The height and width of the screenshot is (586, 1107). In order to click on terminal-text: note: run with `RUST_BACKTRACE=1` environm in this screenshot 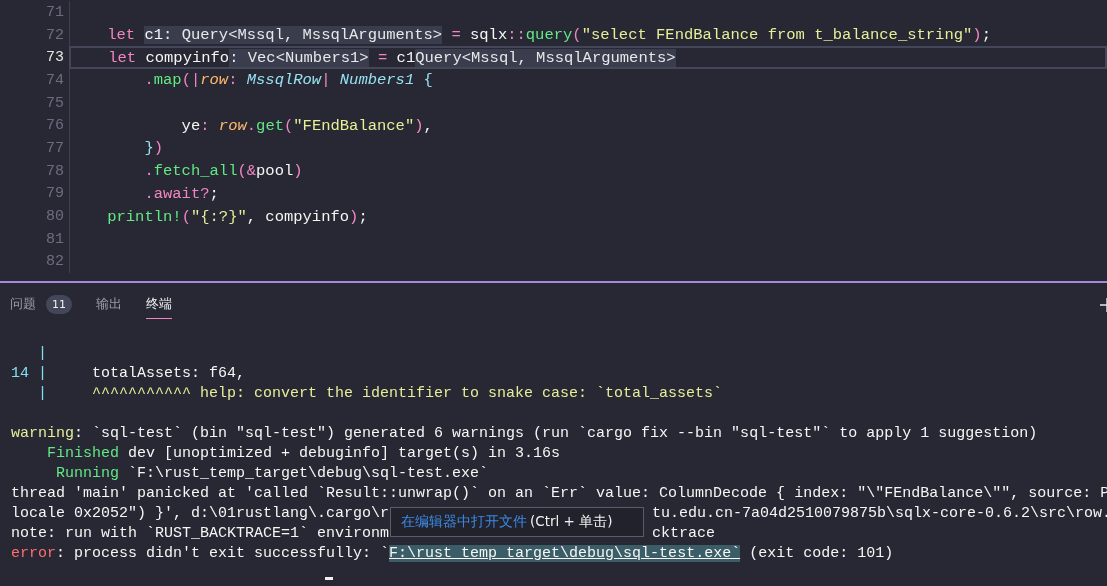, I will do `click(200, 533)`.